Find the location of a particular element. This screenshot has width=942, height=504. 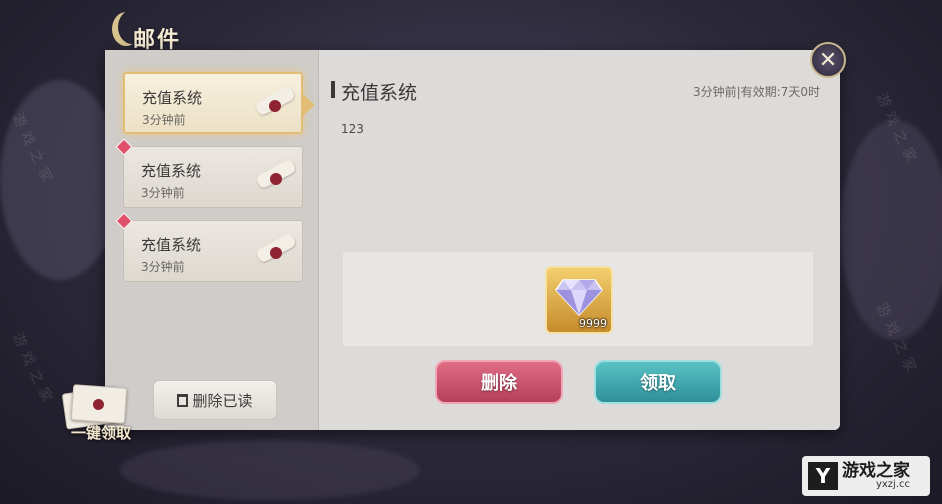

delete-read-button: 删除已读 is located at coordinates (215, 400).